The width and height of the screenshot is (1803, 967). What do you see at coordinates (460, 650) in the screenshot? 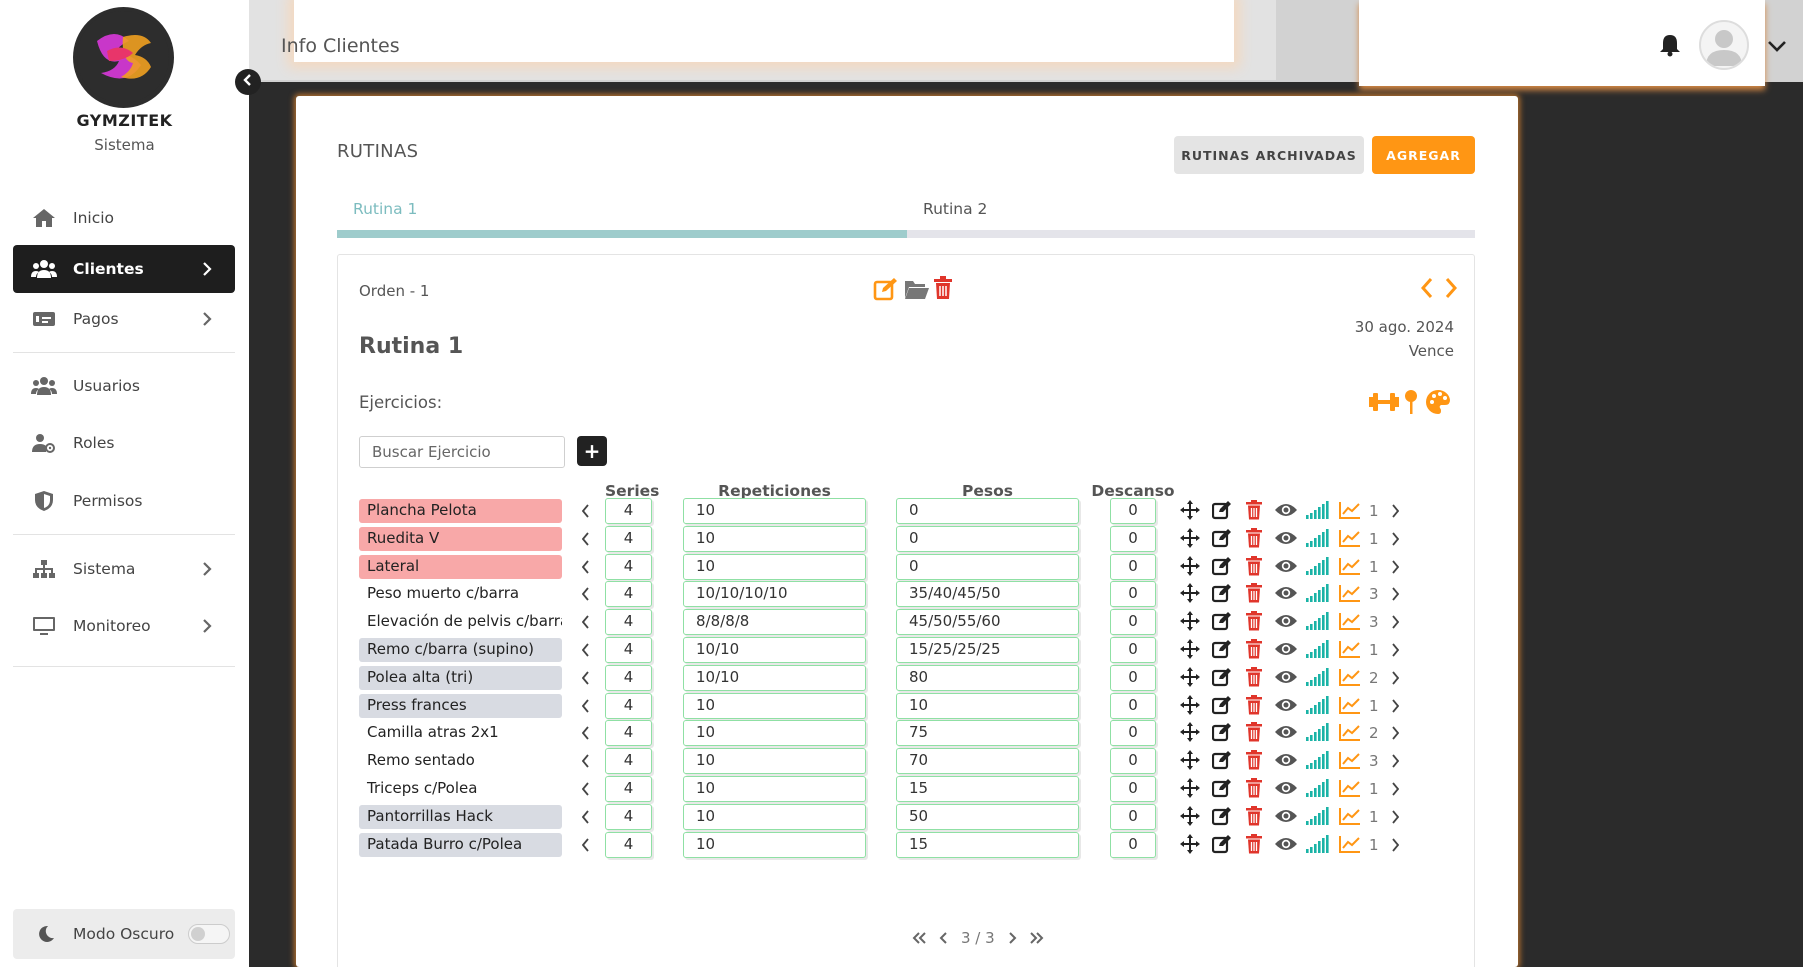
I see `exercise-name: Remo c/barra (supino)` at bounding box center [460, 650].